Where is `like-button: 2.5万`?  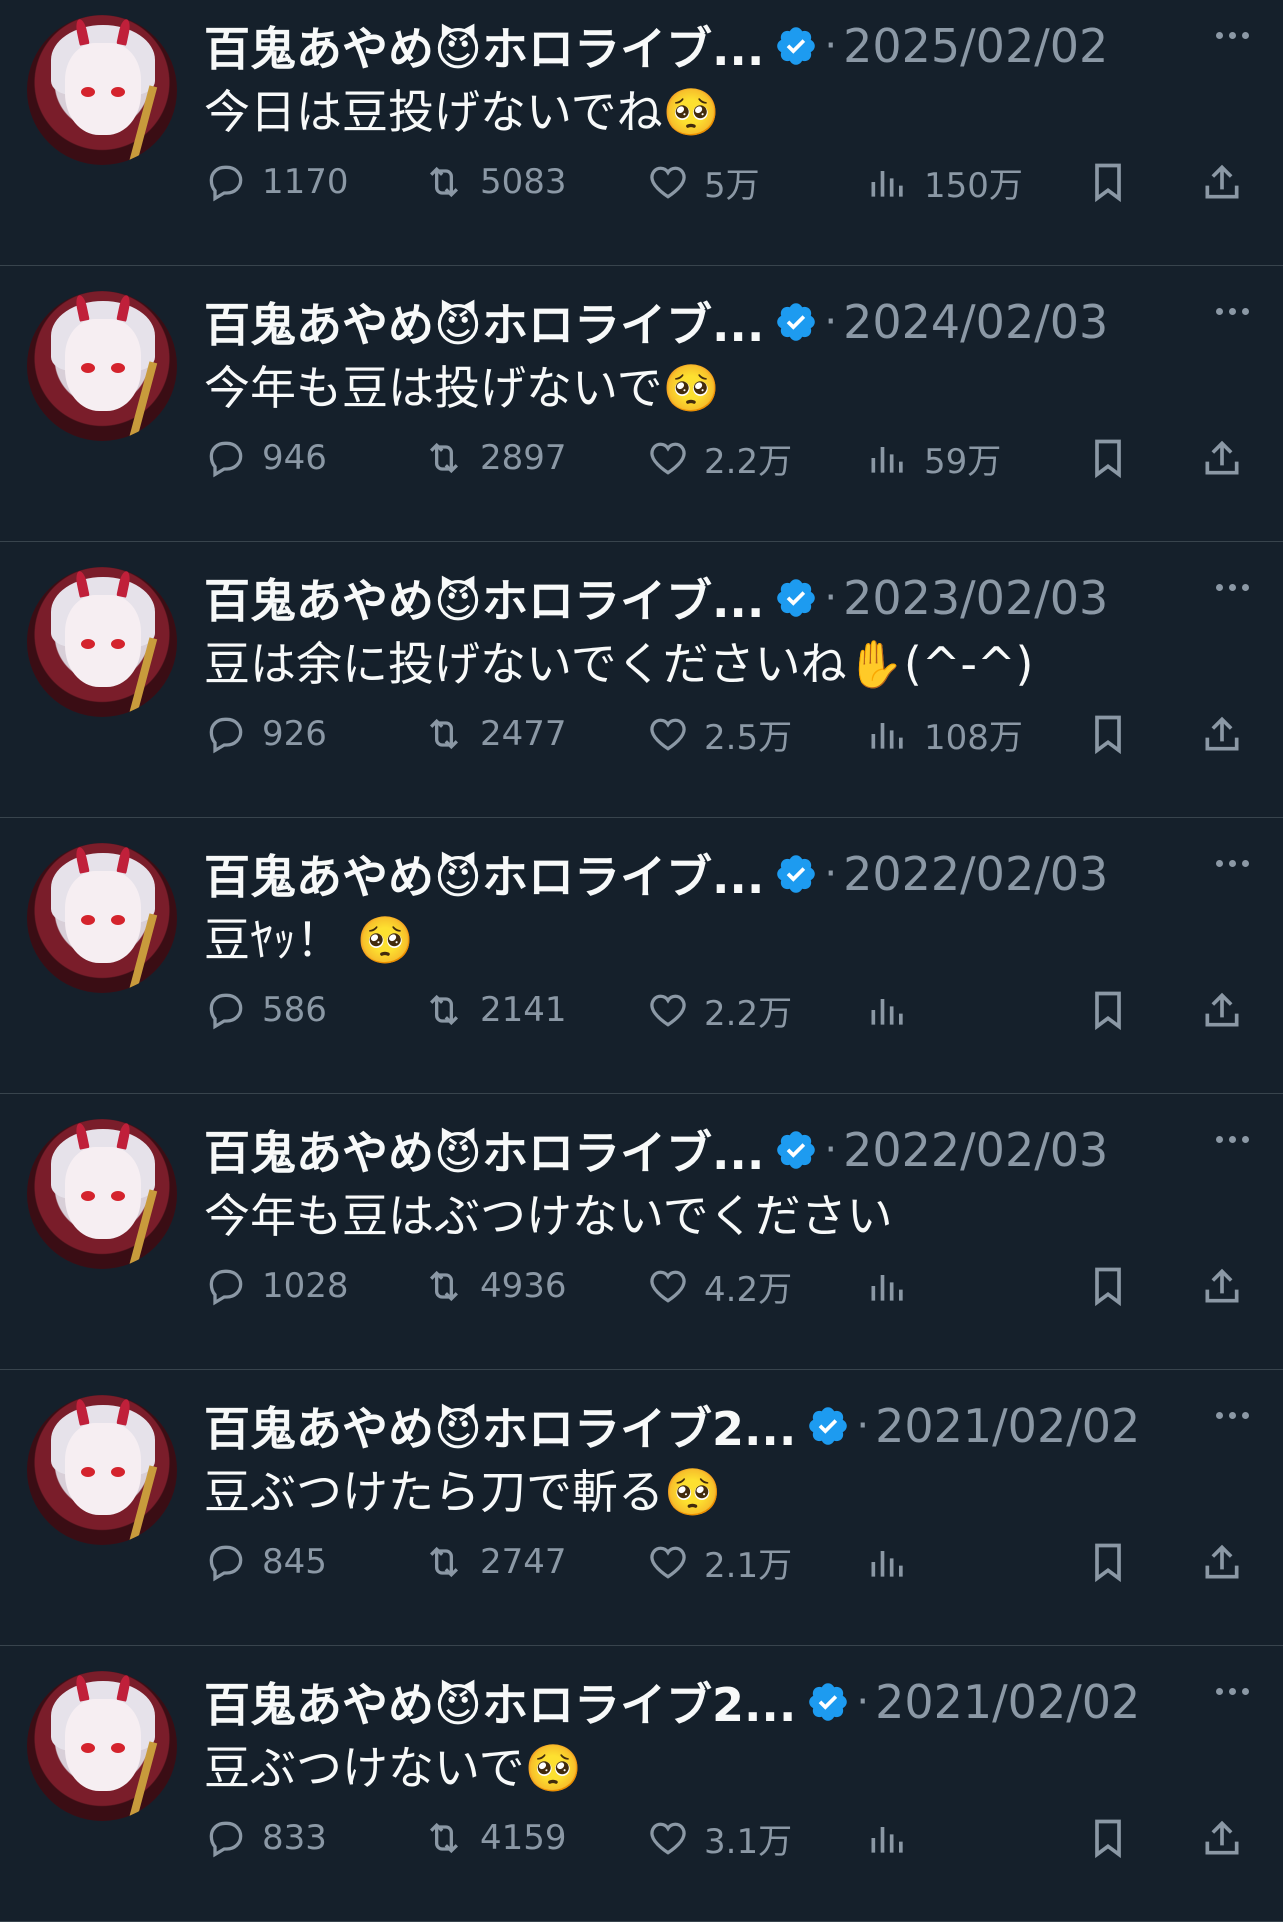
like-button: 2.5万 is located at coordinates (719, 734).